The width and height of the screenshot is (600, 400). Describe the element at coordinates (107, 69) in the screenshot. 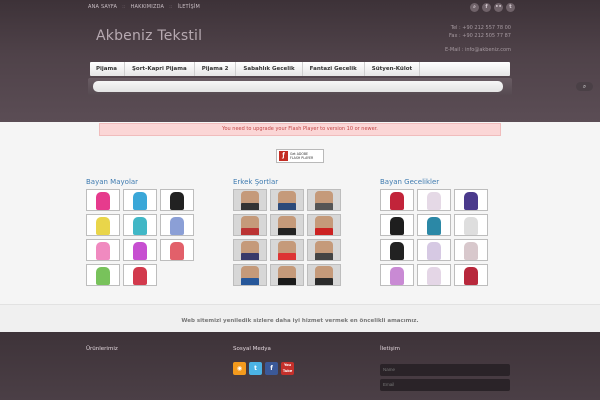

I see `menu-item-pijama: Pijama` at that location.